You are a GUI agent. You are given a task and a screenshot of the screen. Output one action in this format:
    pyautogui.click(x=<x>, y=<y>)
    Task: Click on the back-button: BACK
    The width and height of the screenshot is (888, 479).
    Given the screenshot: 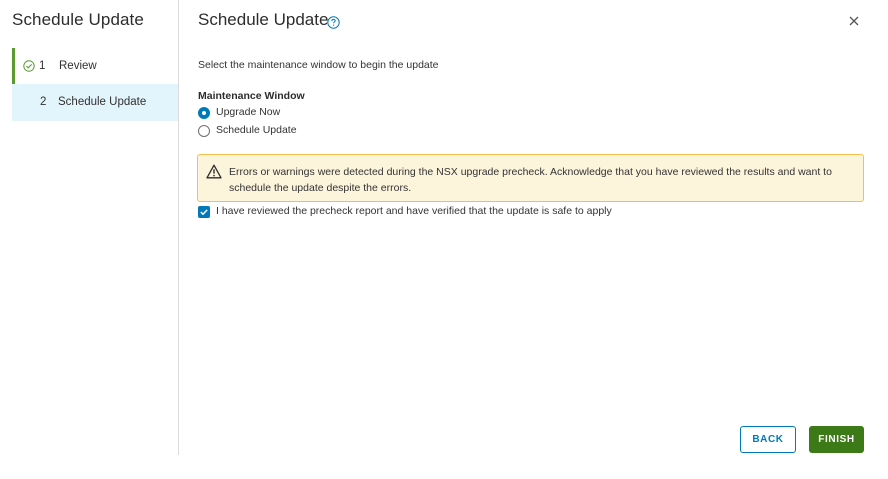 What is the action you would take?
    pyautogui.click(x=768, y=439)
    